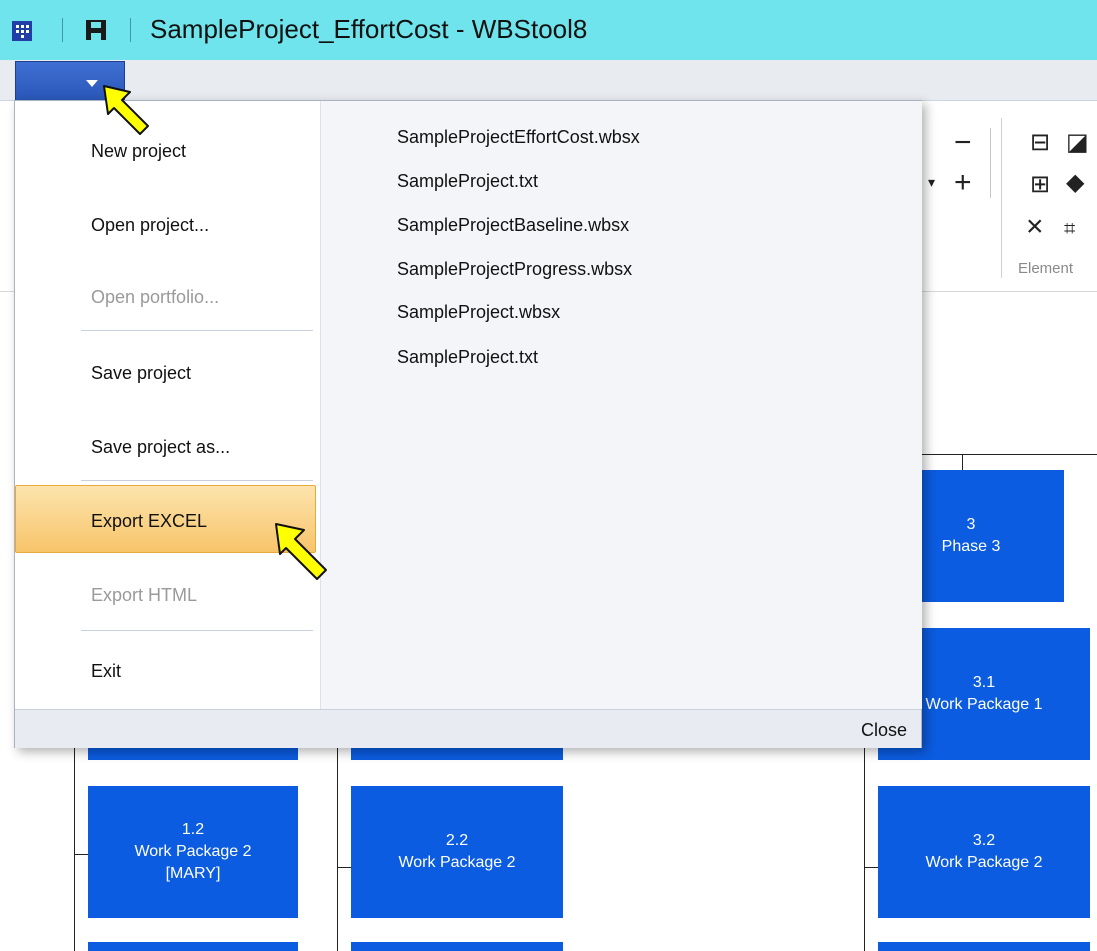  I want to click on delete-icon: ×, so click(1035, 227).